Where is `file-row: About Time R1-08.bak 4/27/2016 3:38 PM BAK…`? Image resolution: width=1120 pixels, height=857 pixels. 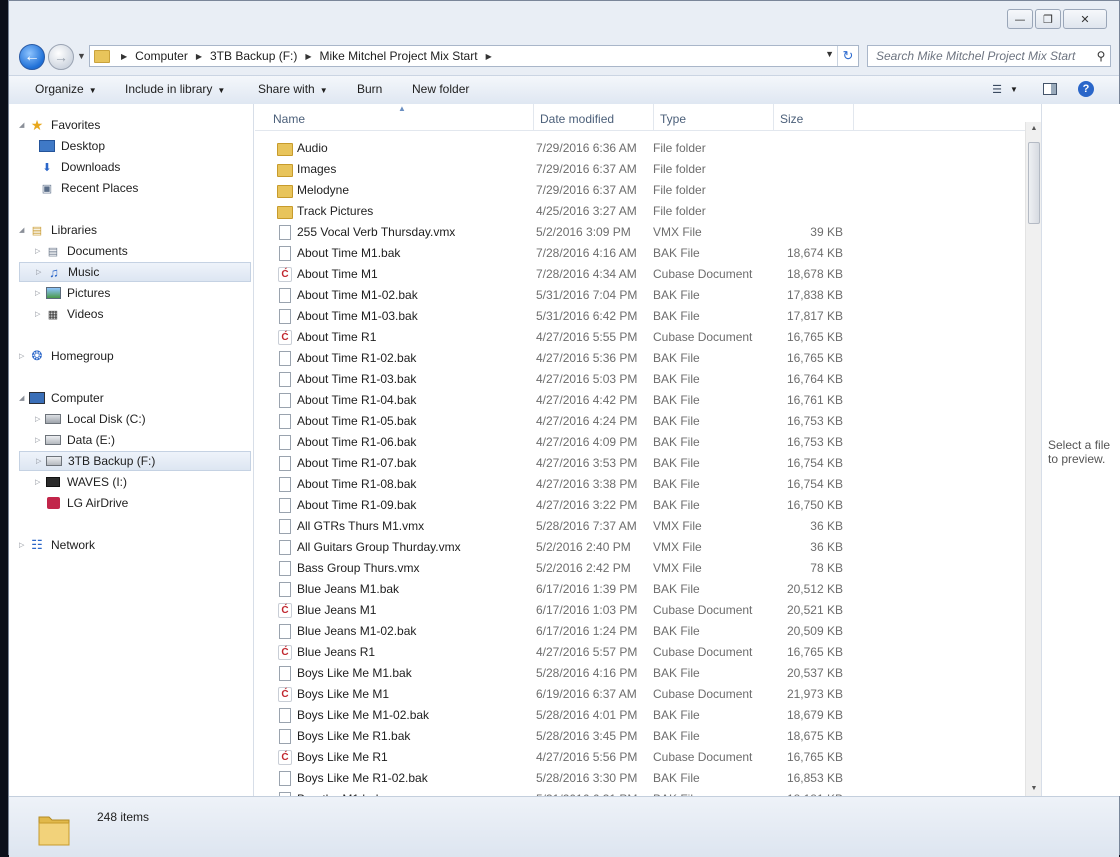
file-row: About Time R1-08.bak 4/27/2016 3:38 PM BAK… is located at coordinates (640, 483).